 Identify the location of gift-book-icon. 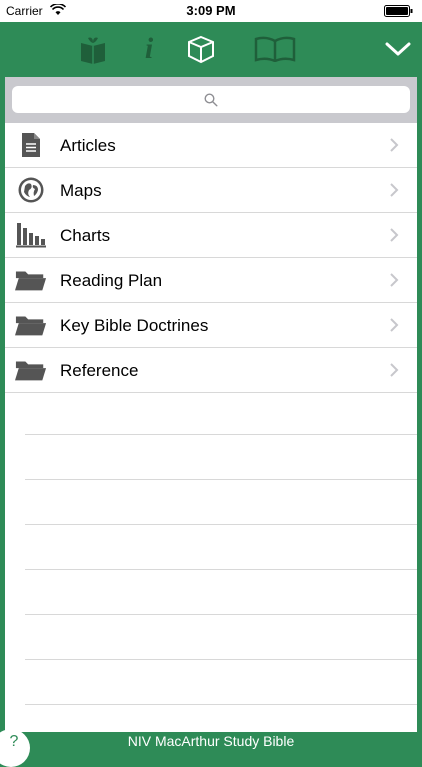
(93, 49).